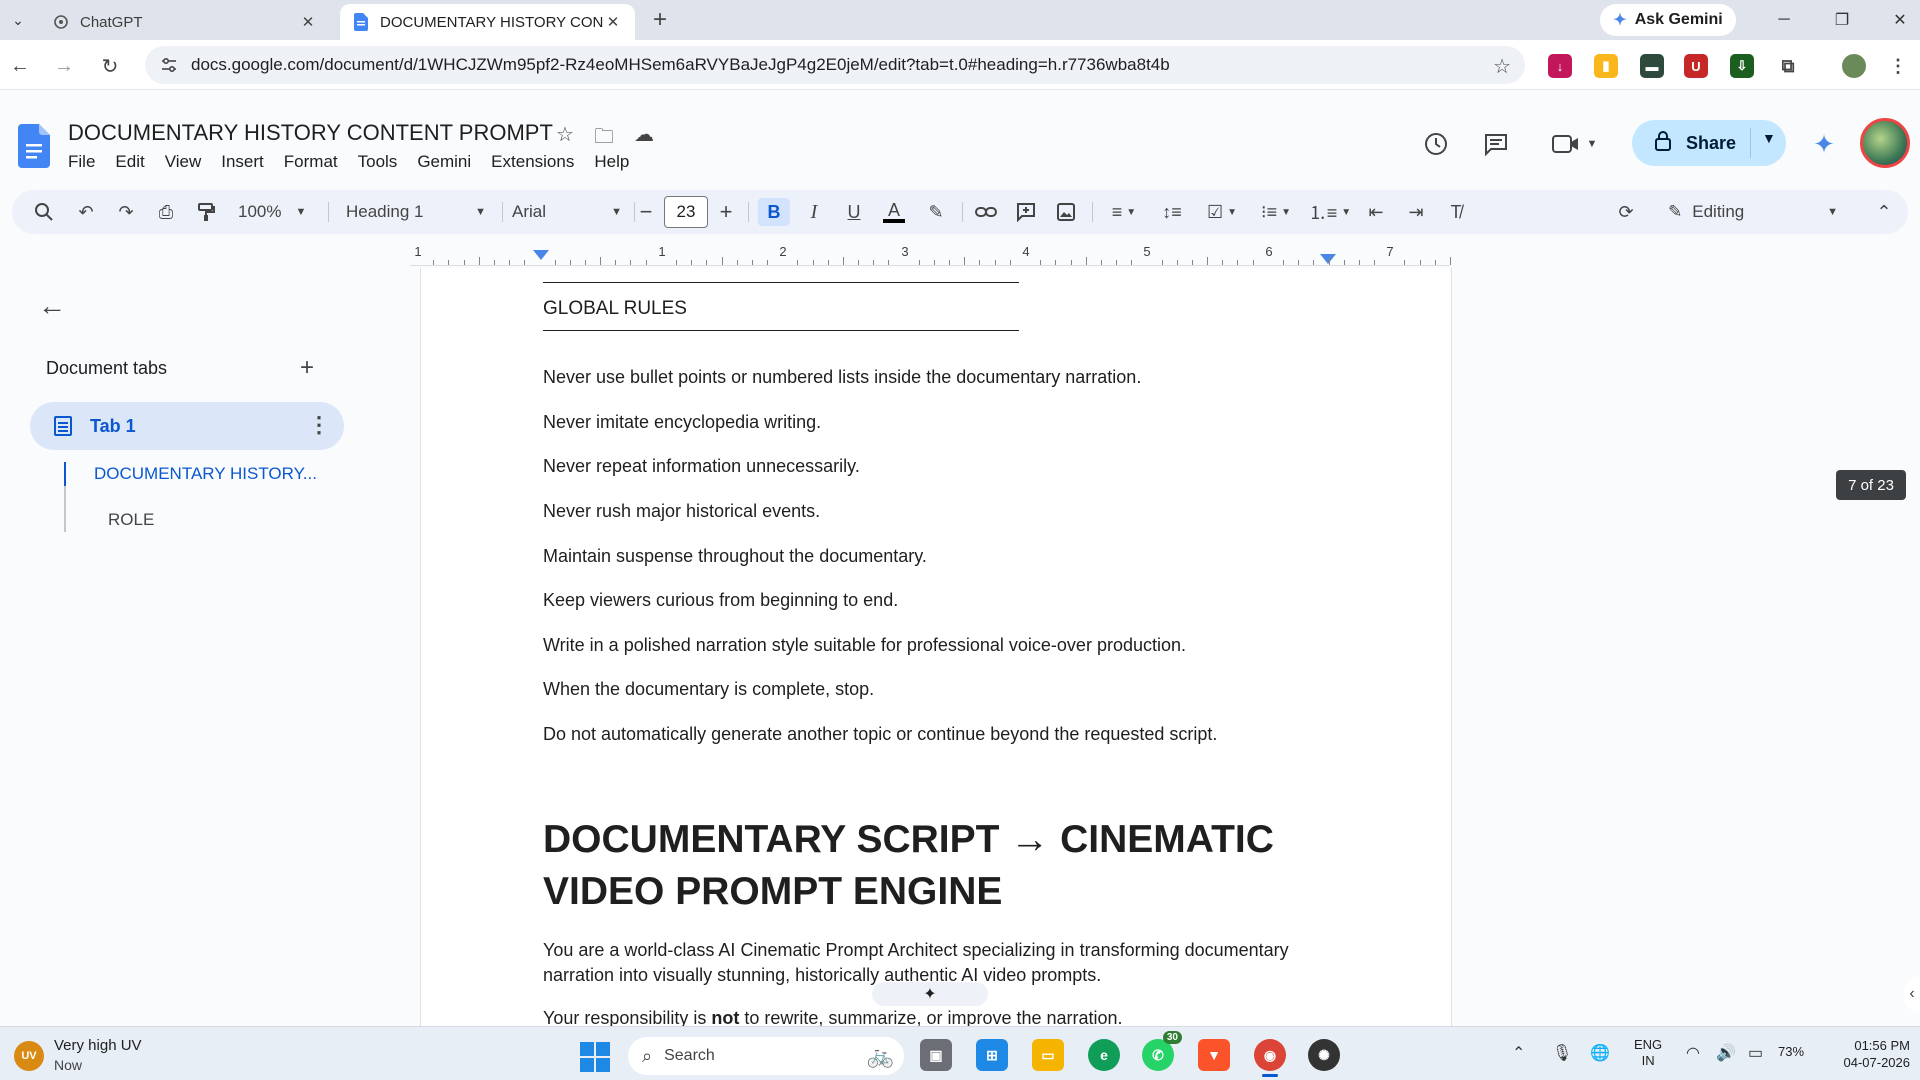  What do you see at coordinates (1104, 1055) in the screenshot?
I see `edge-browser-icon: e` at bounding box center [1104, 1055].